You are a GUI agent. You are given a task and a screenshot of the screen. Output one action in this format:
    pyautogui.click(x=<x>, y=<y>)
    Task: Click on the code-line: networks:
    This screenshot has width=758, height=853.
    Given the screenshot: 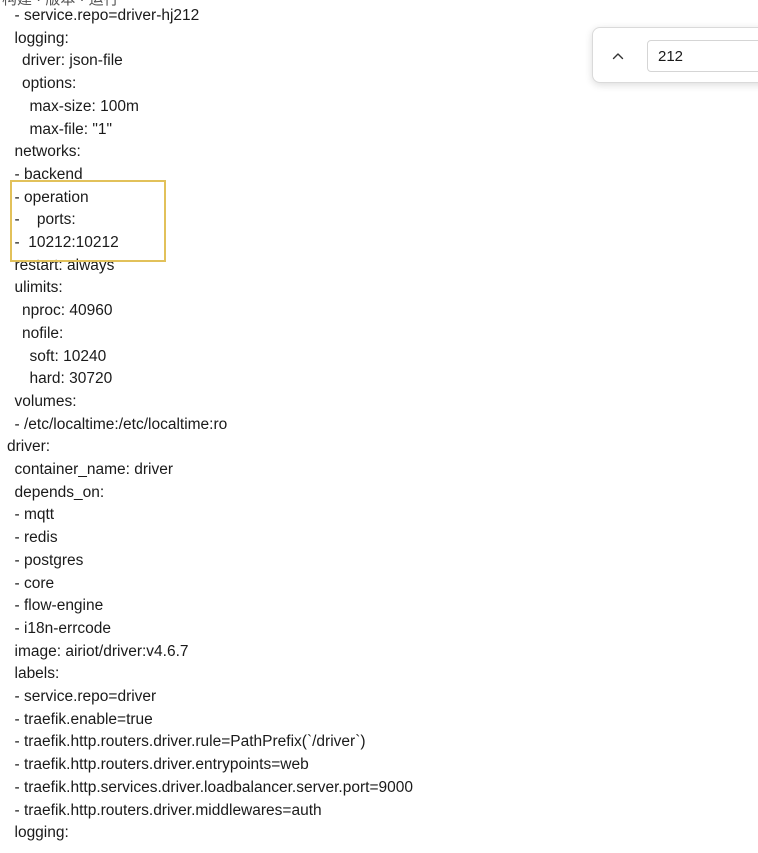 What is the action you would take?
    pyautogui.click(x=47, y=152)
    